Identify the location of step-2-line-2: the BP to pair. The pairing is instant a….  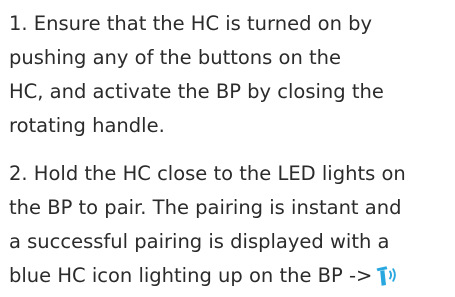
(205, 207).